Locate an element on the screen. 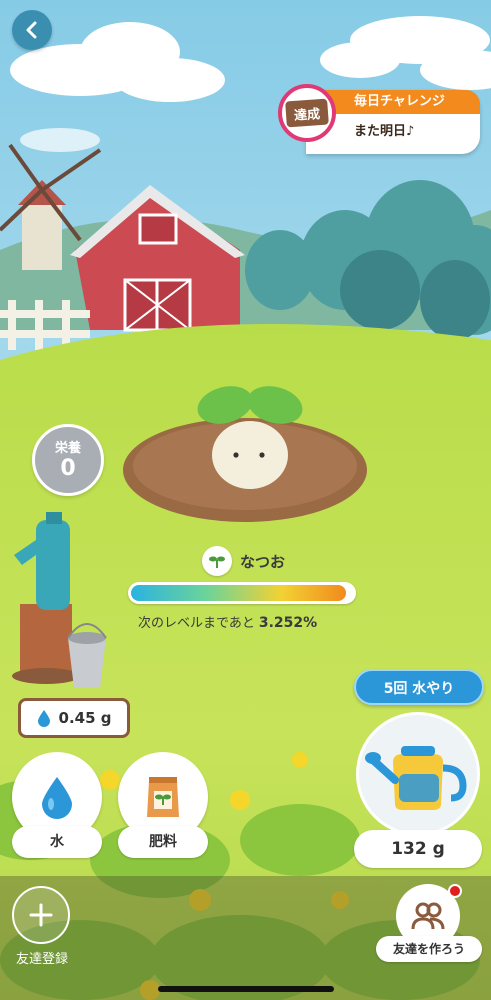 This screenshot has height=1000, width=491. nutrition-label: 栄養 is located at coordinates (67, 448).